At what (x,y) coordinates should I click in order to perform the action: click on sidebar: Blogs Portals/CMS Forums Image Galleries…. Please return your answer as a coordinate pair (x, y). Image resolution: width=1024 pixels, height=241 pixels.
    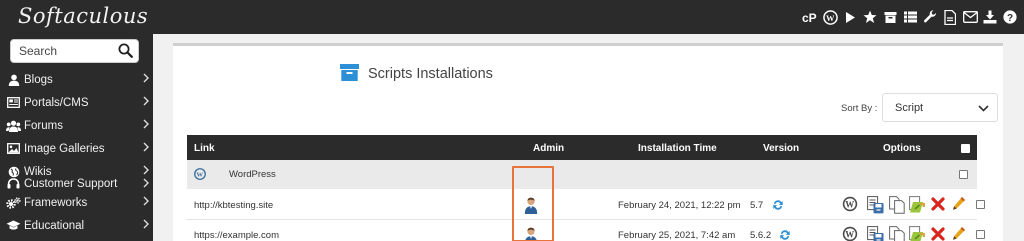
    Looking at the image, I should click on (76, 137).